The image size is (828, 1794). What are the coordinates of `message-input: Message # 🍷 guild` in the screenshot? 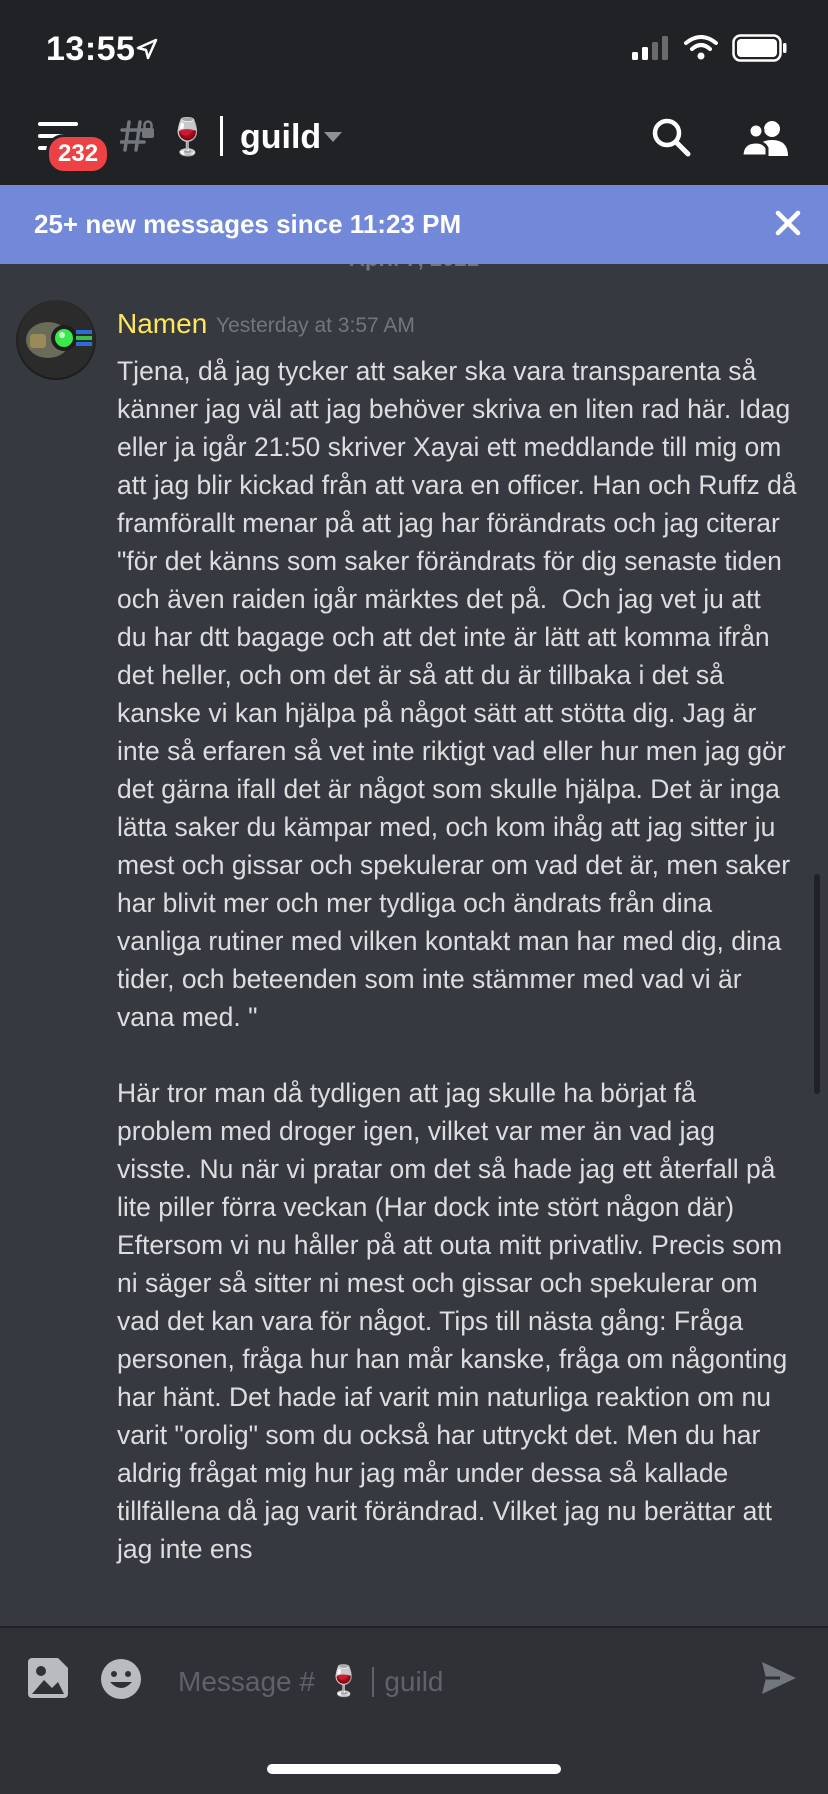 It's located at (311, 1681).